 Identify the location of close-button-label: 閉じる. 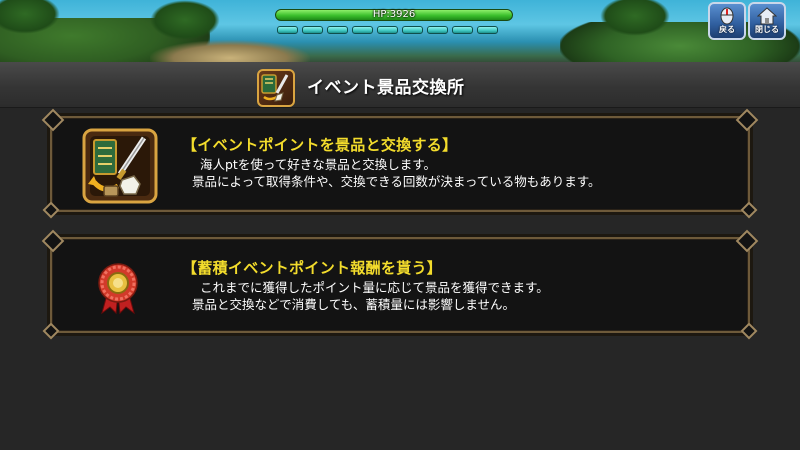
(767, 29).